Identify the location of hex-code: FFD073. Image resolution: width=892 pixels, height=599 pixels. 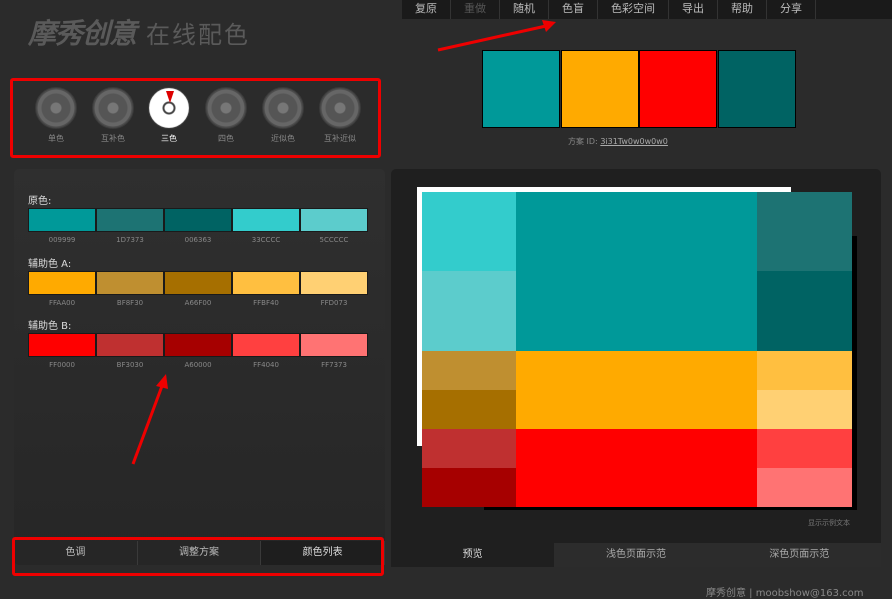
(334, 303).